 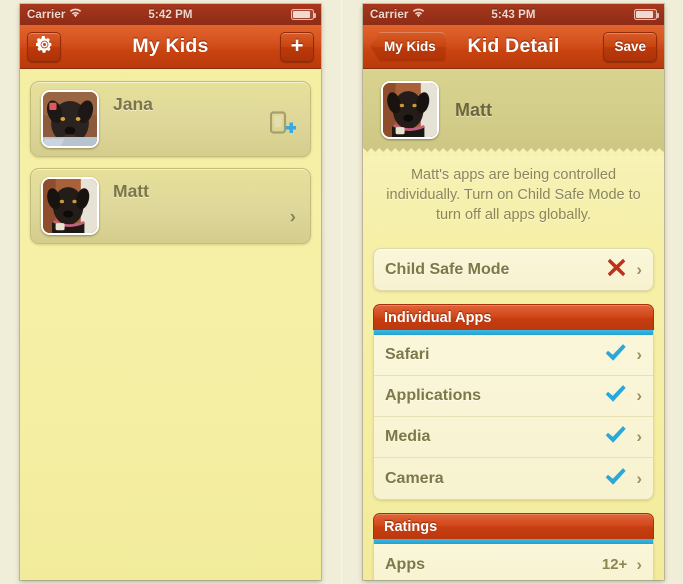 What do you see at coordinates (616, 270) in the screenshot?
I see `red-x-icon` at bounding box center [616, 270].